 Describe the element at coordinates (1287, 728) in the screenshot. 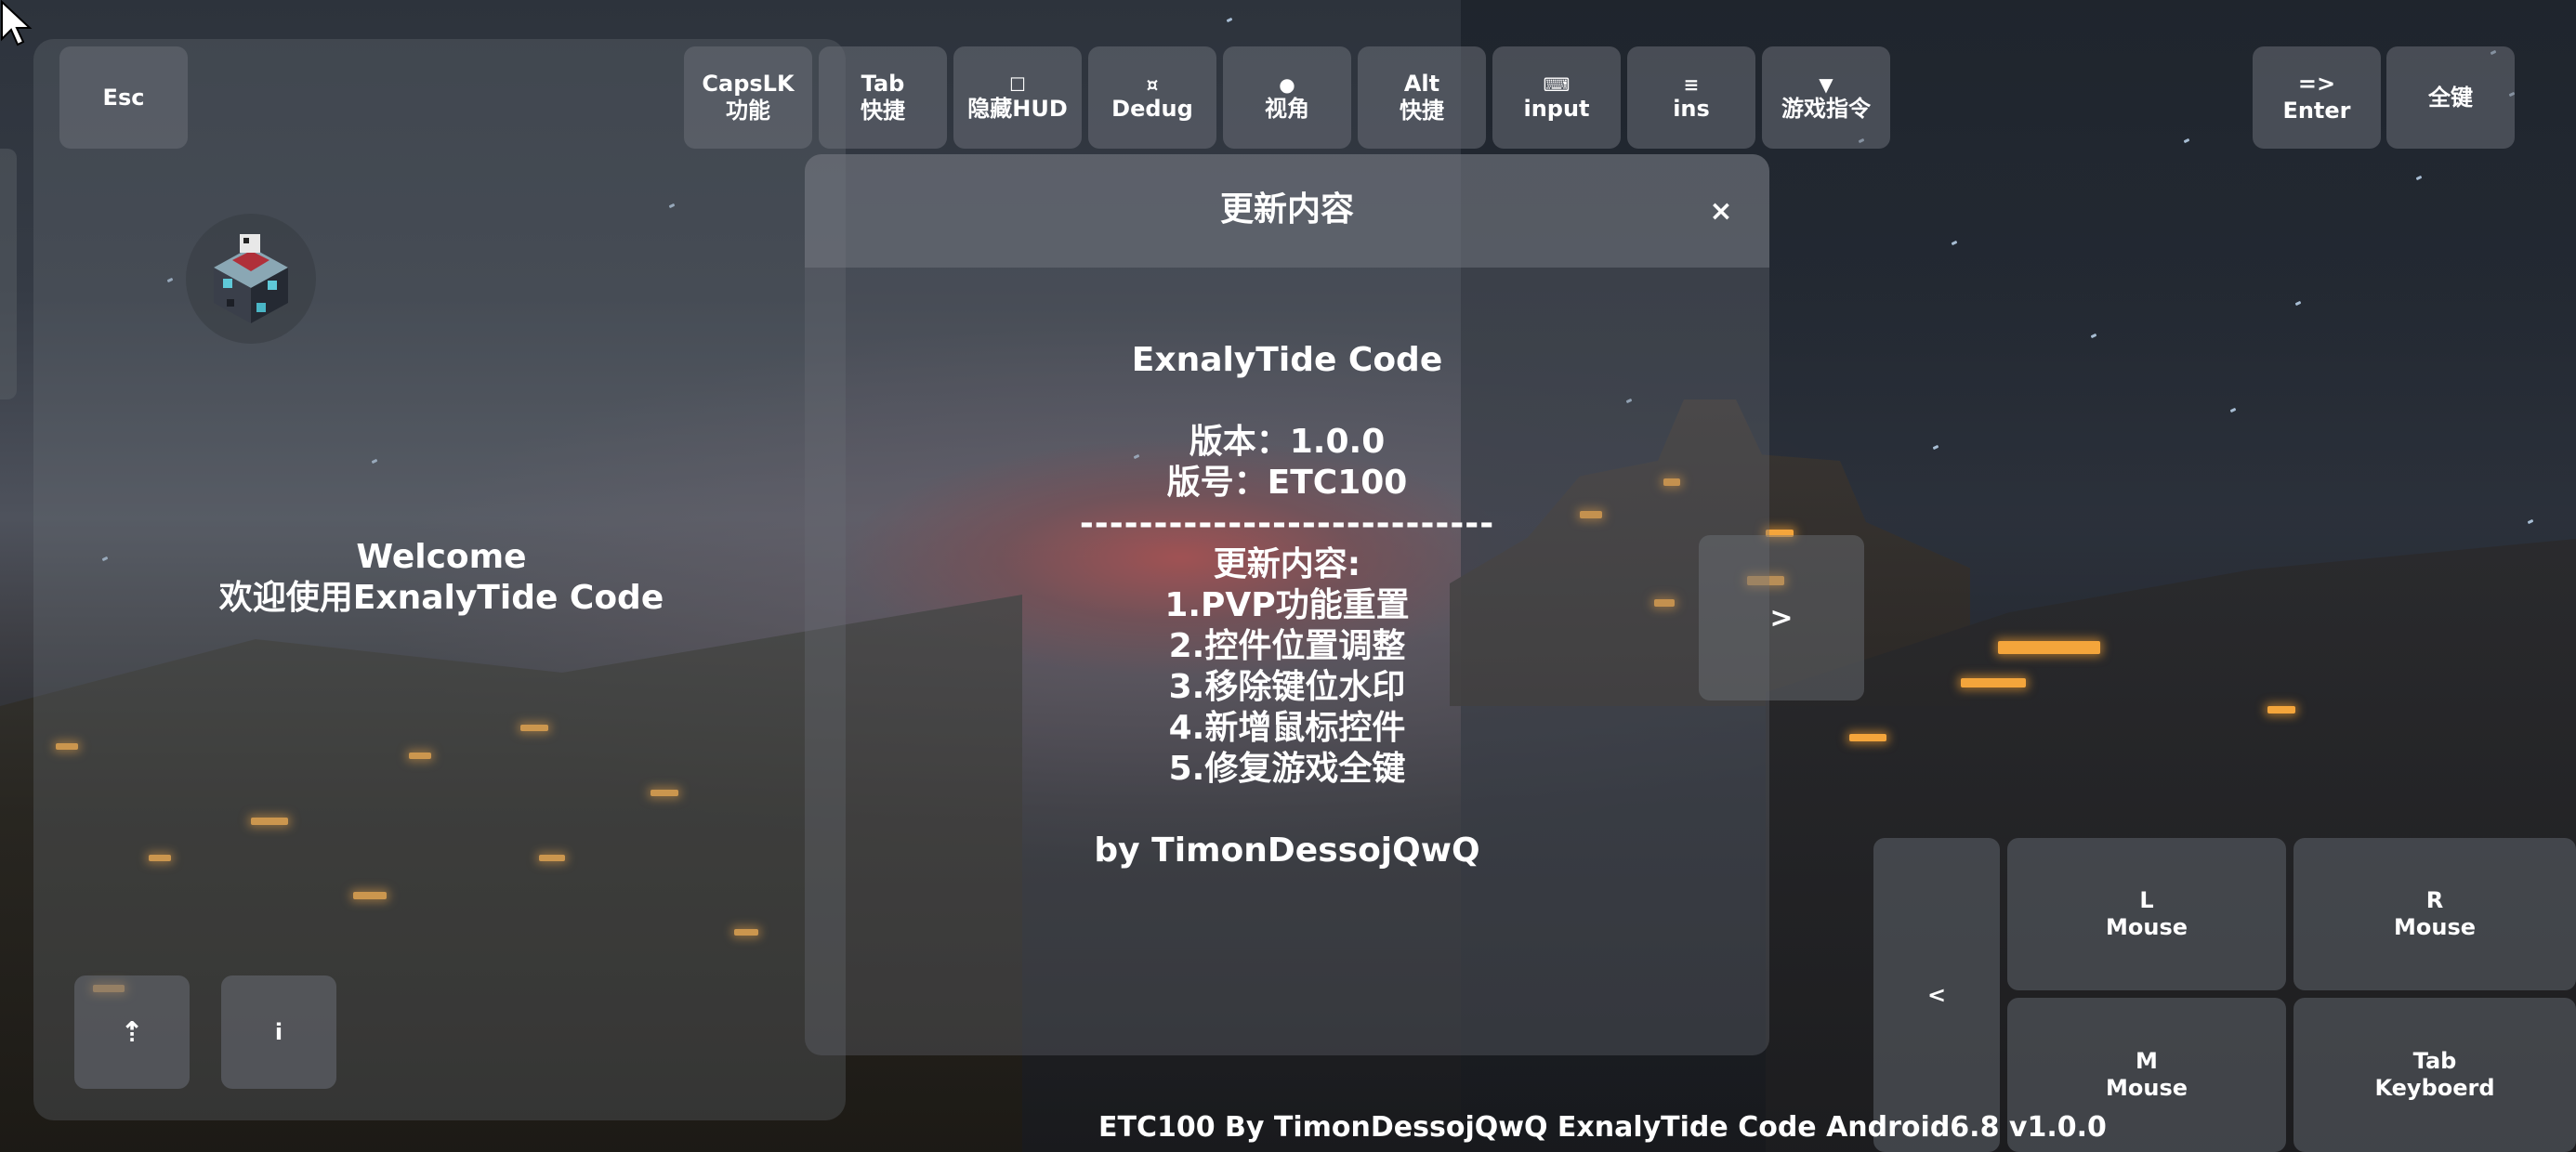

I see `change-item: 4.新增鼠标控件` at that location.